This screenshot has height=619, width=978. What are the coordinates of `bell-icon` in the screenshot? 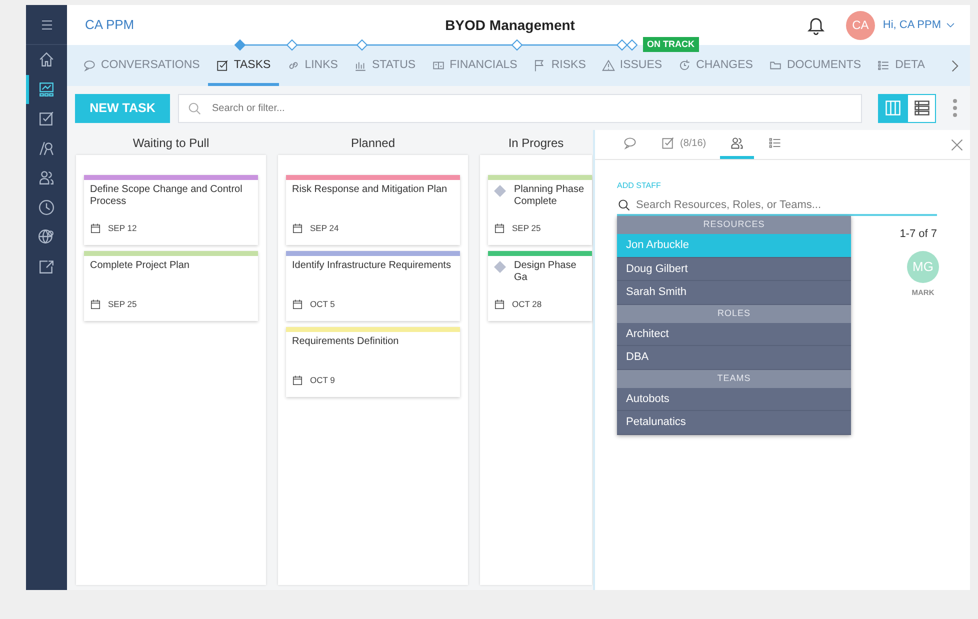 It's located at (816, 25).